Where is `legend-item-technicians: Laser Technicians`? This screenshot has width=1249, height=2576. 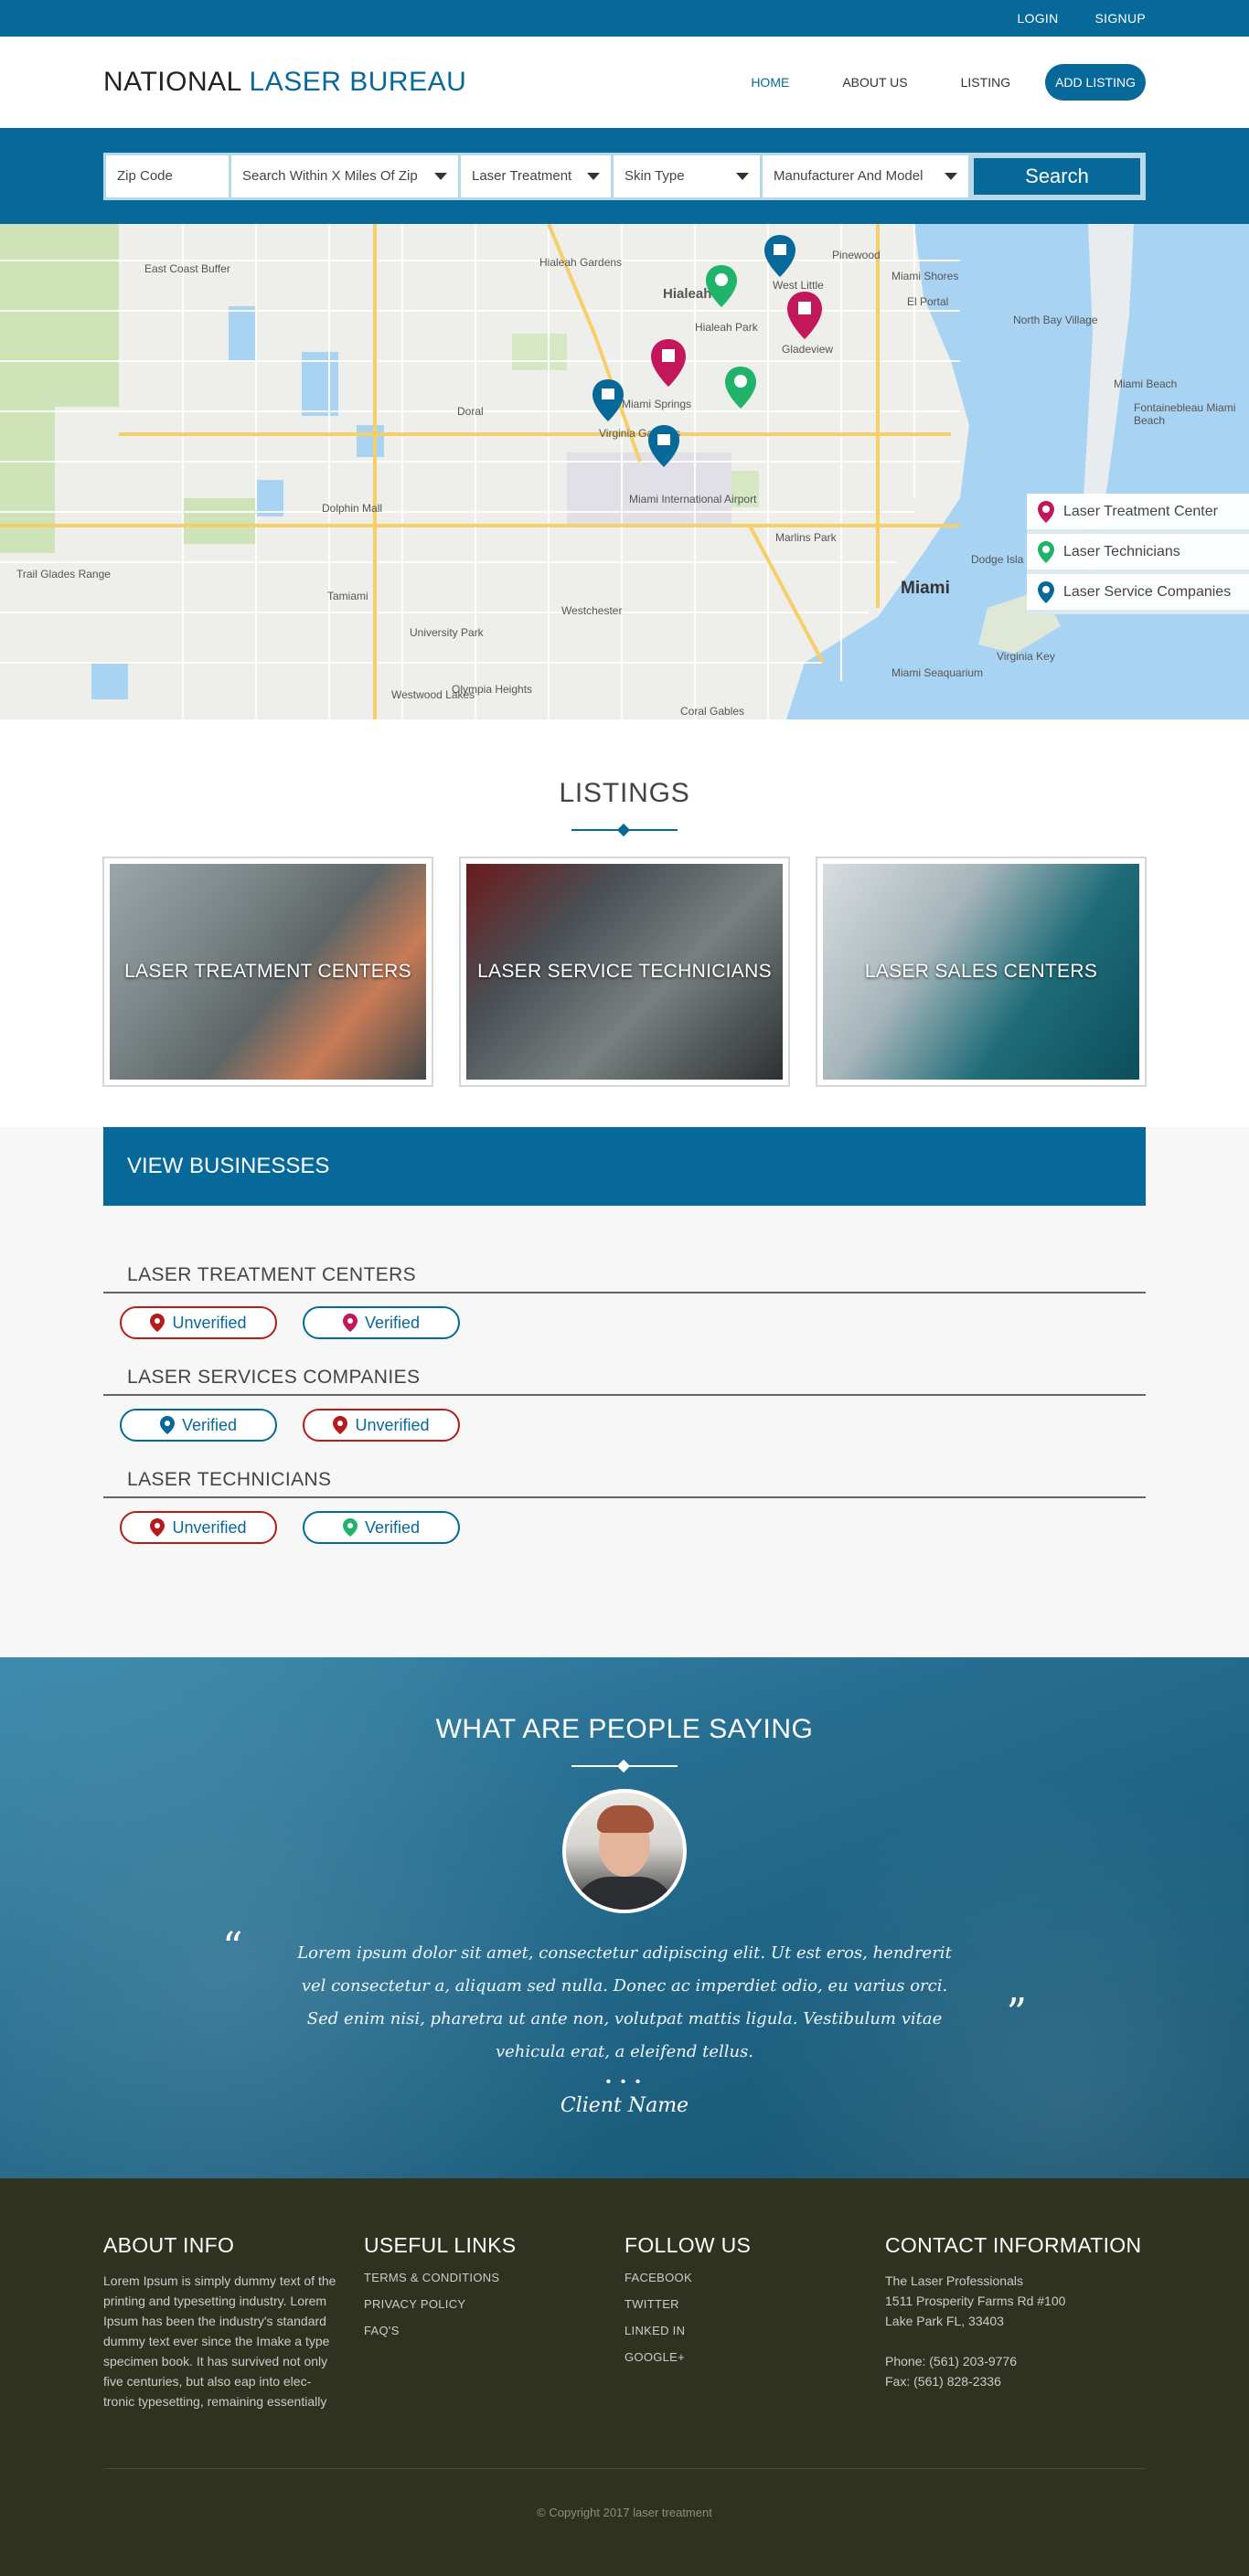
legend-item-technicians: Laser Technicians is located at coordinates (1138, 554).